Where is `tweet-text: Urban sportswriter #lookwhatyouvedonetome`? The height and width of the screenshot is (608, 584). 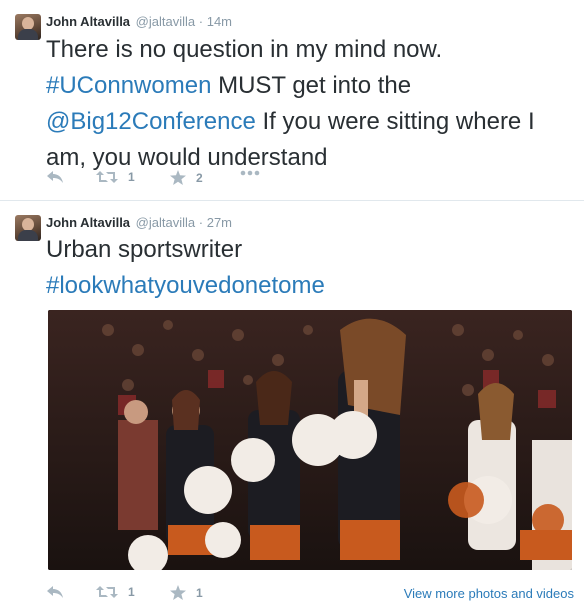
tweet-text: Urban sportswriter #lookwhatyouvedonetome is located at coordinates (306, 268).